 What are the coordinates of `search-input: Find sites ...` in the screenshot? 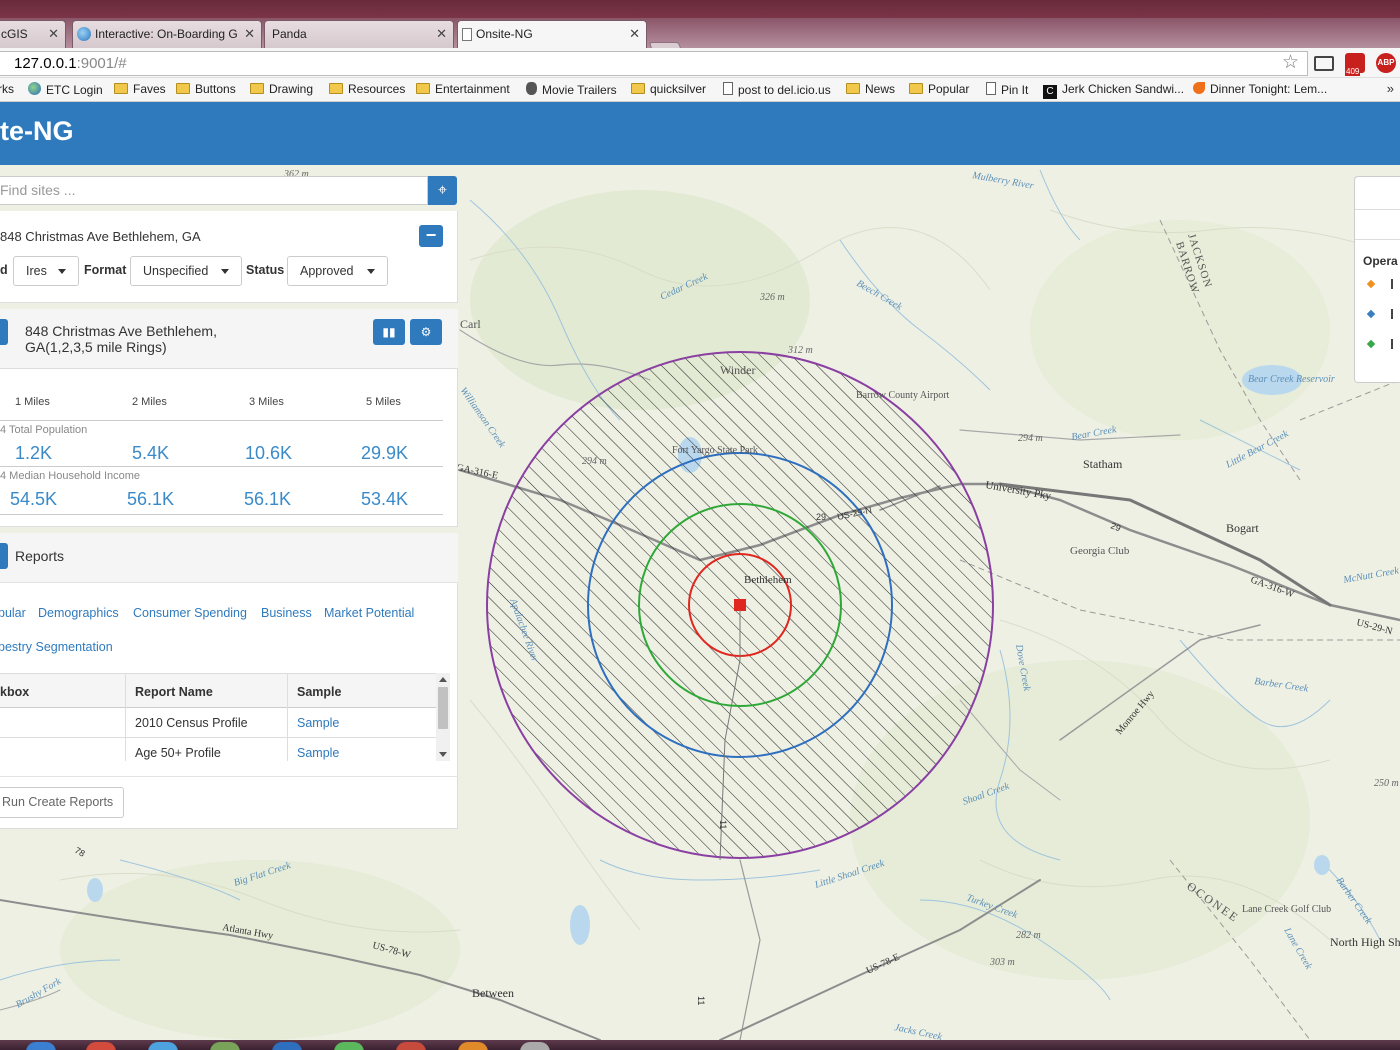 It's located at (214, 190).